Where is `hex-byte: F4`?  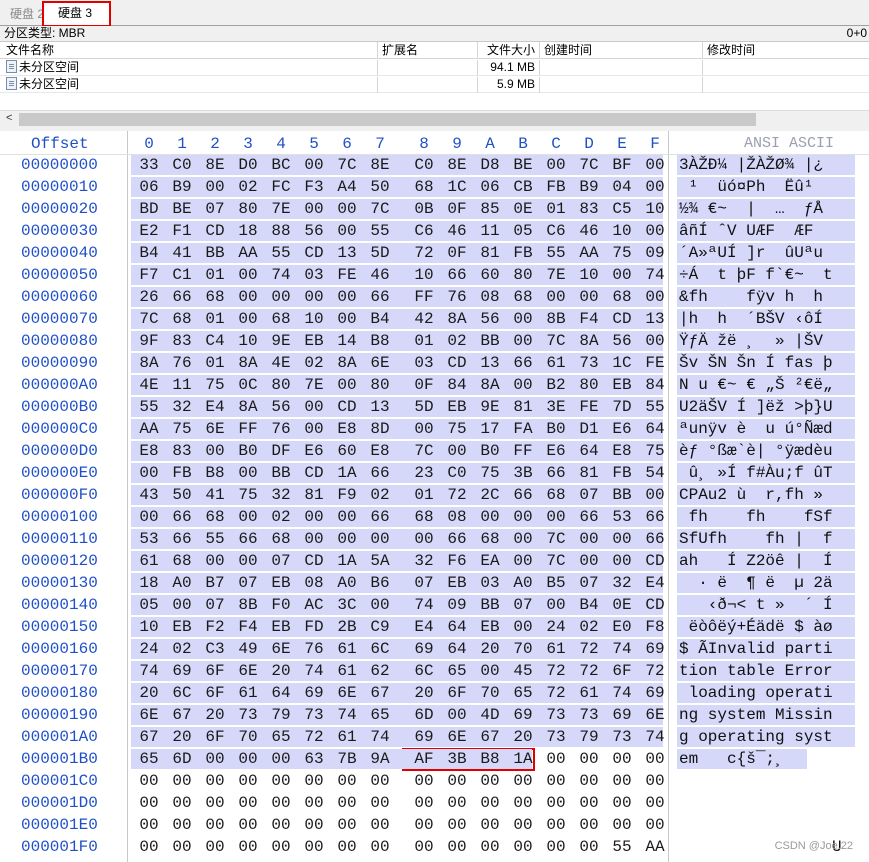
hex-byte: F4 is located at coordinates (248, 627).